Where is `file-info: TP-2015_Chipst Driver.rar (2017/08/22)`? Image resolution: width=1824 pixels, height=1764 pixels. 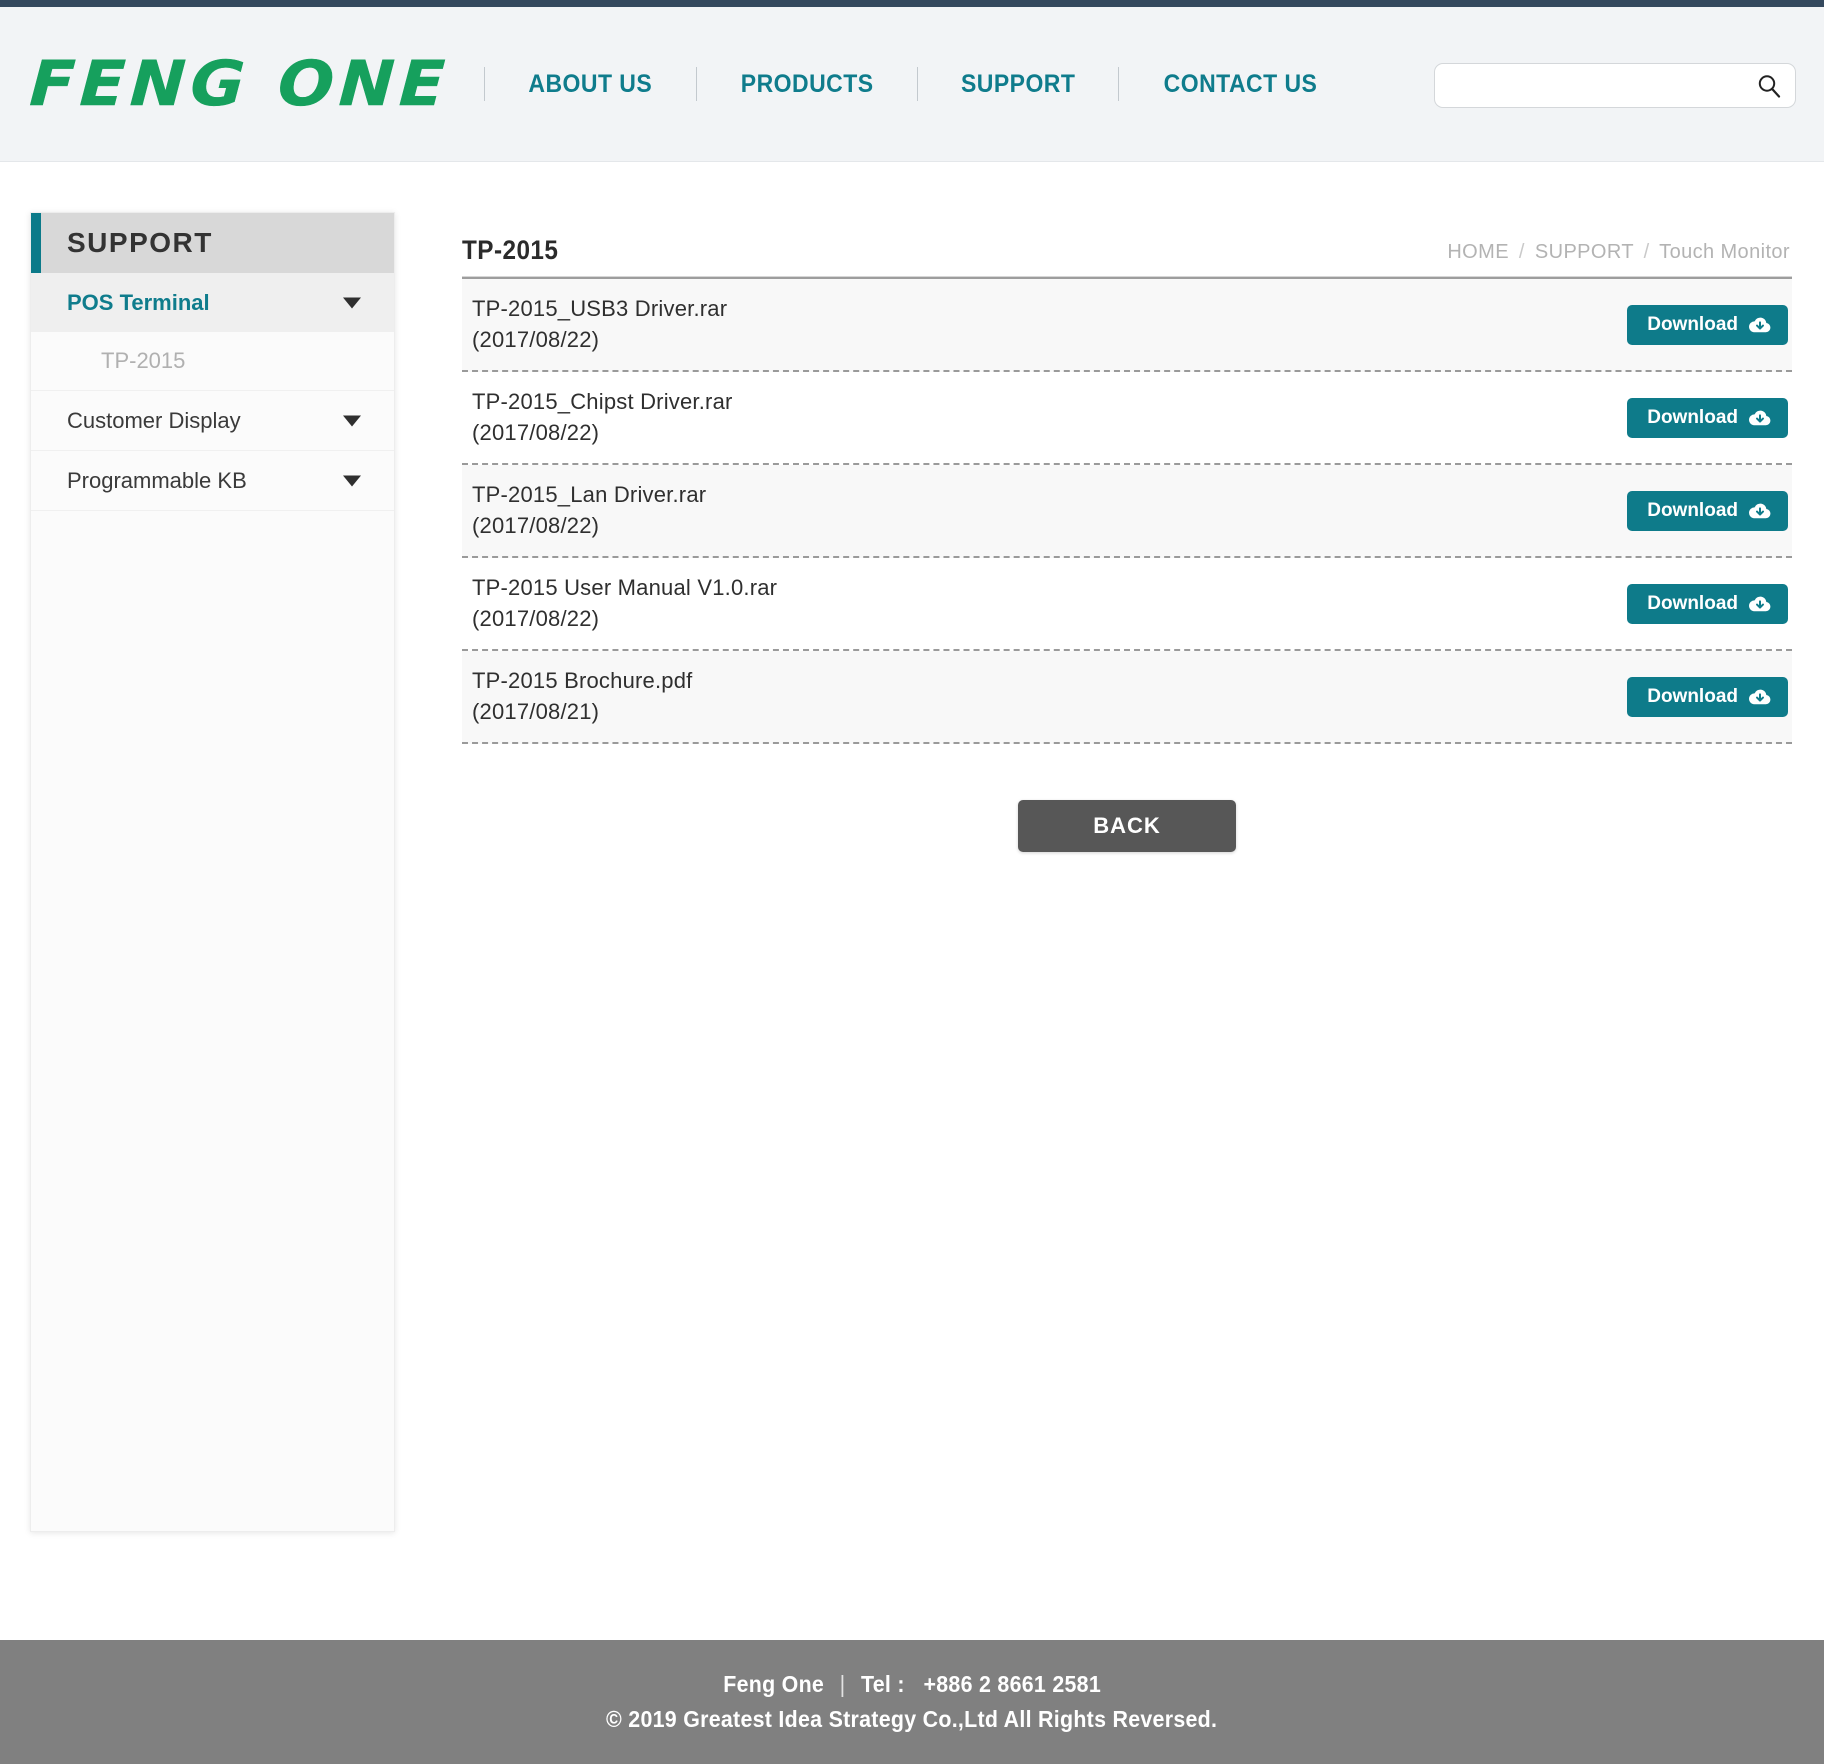
file-info: TP-2015_Chipst Driver.rar (2017/08/22) is located at coordinates (602, 417).